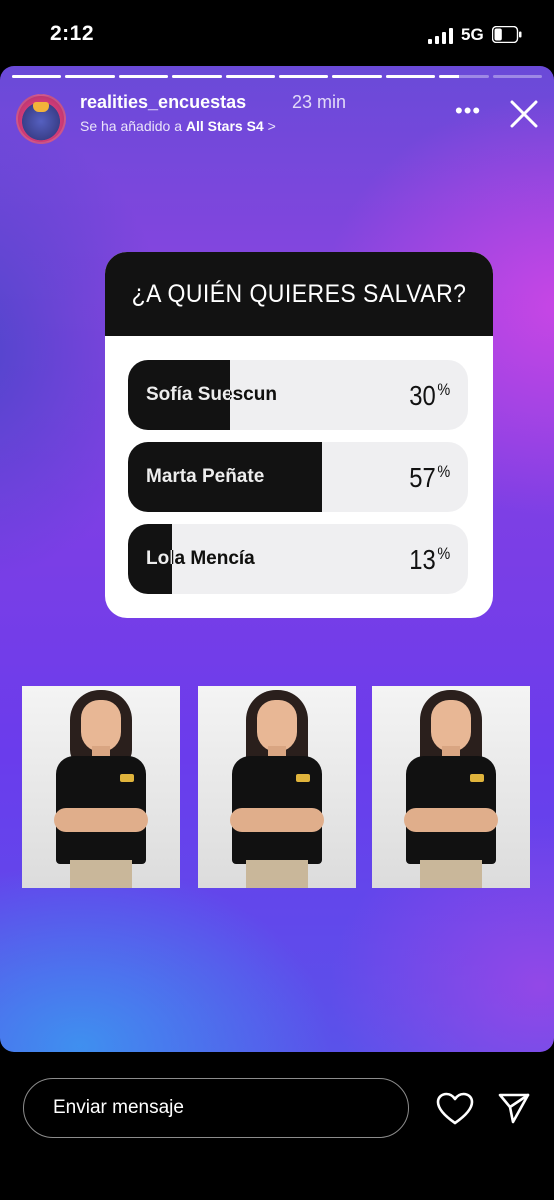  What do you see at coordinates (468, 113) in the screenshot?
I see `more-horizontal-icon: •••` at bounding box center [468, 113].